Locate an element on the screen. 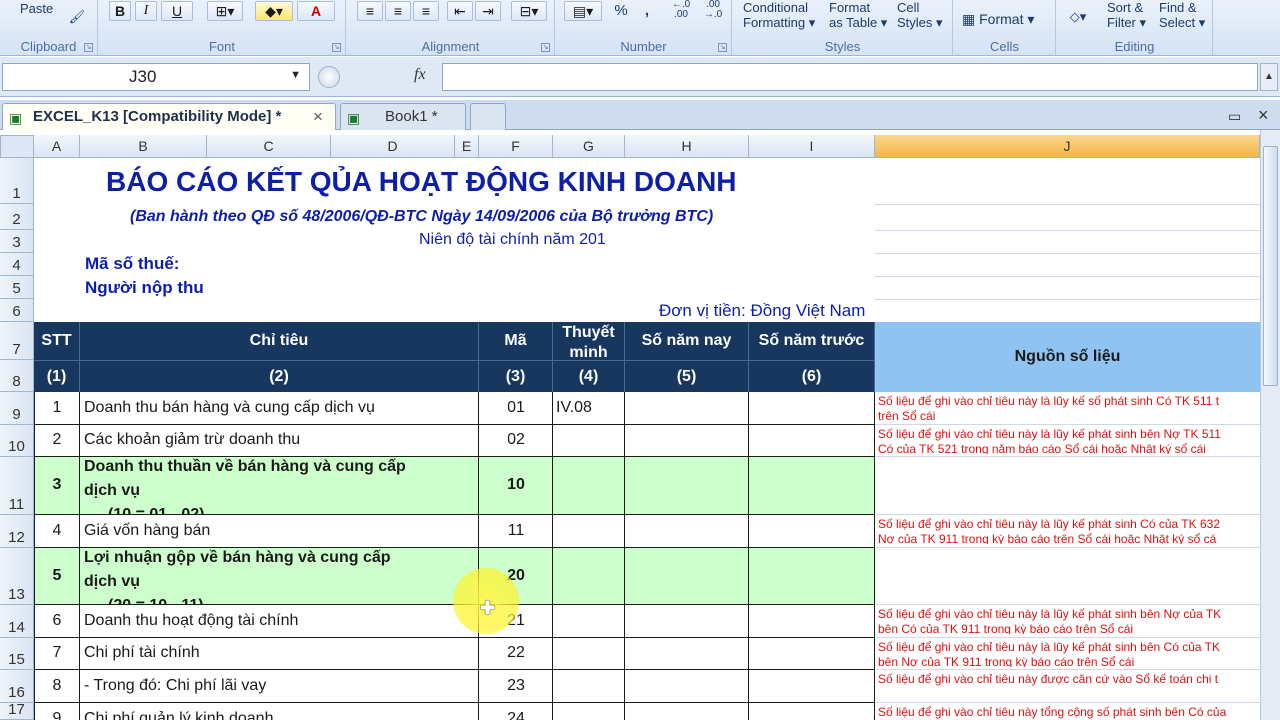  window-minimize-icon: ▭ is located at coordinates (1234, 116).